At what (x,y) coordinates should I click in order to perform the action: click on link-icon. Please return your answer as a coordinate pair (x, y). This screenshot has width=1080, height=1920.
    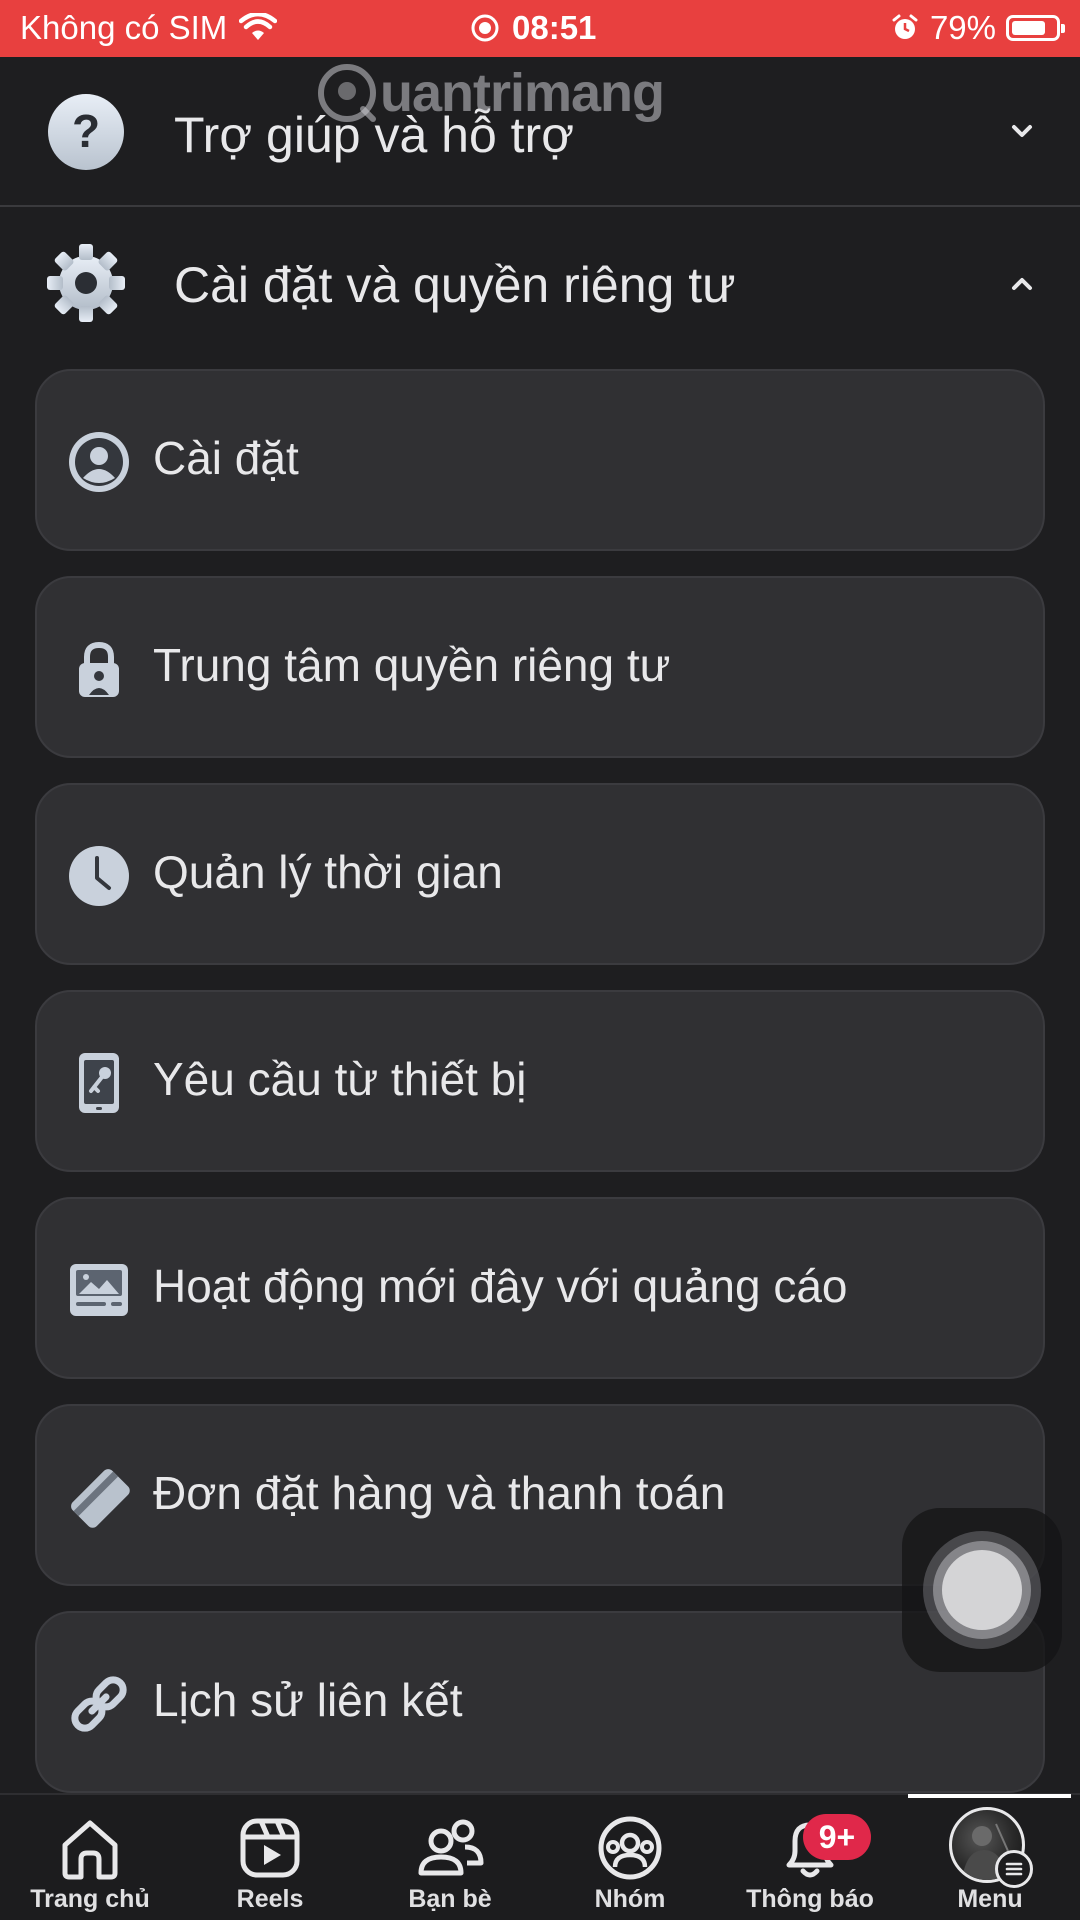
    Looking at the image, I should click on (99, 1704).